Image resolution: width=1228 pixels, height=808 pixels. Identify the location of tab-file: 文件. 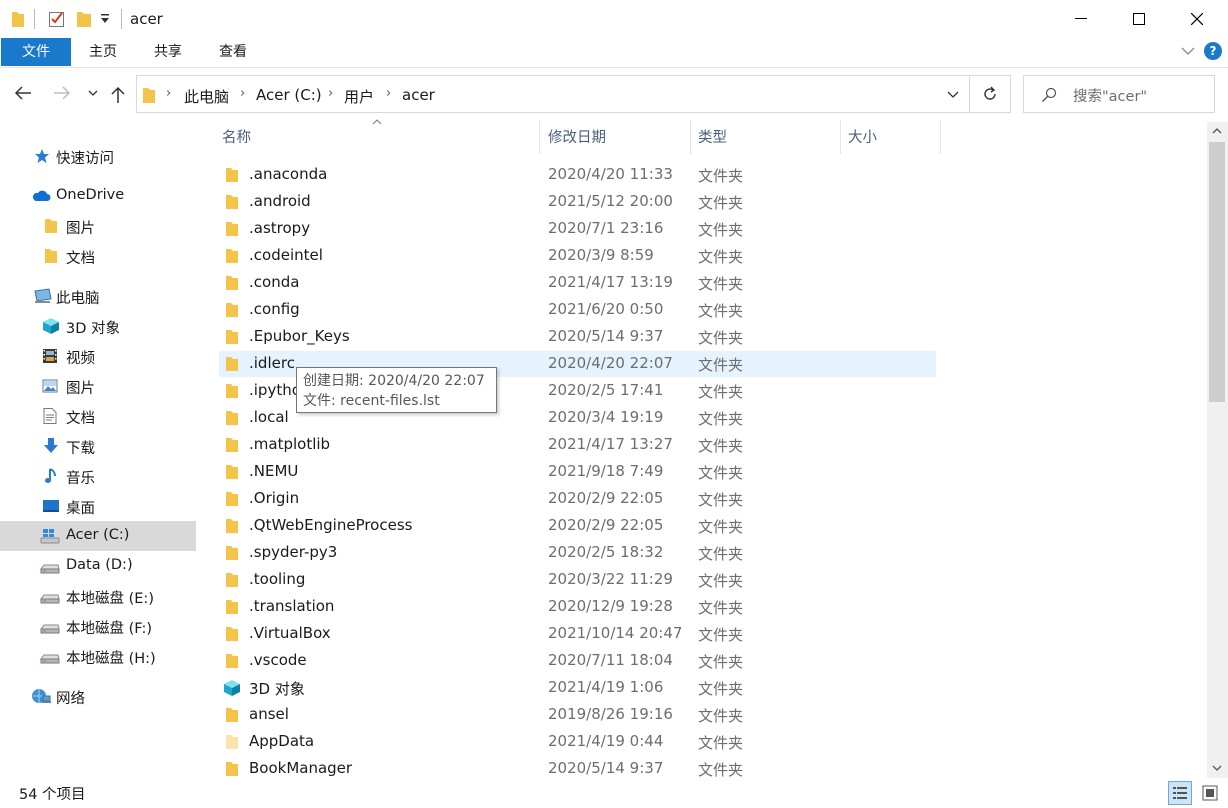
(36, 52).